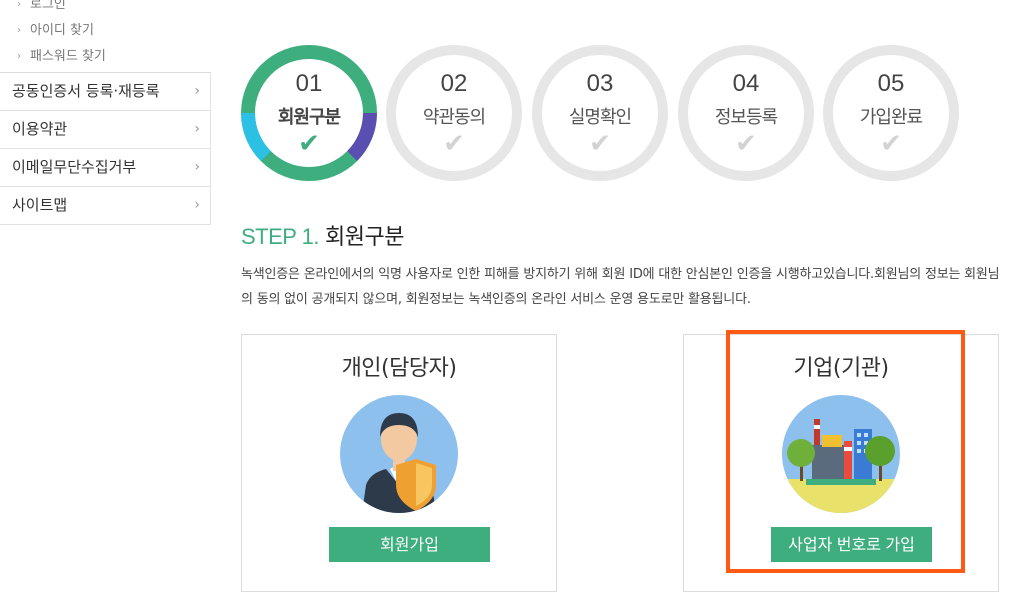  I want to click on sidebar-item-sitemap: 사이트맵 ›, so click(105, 206).